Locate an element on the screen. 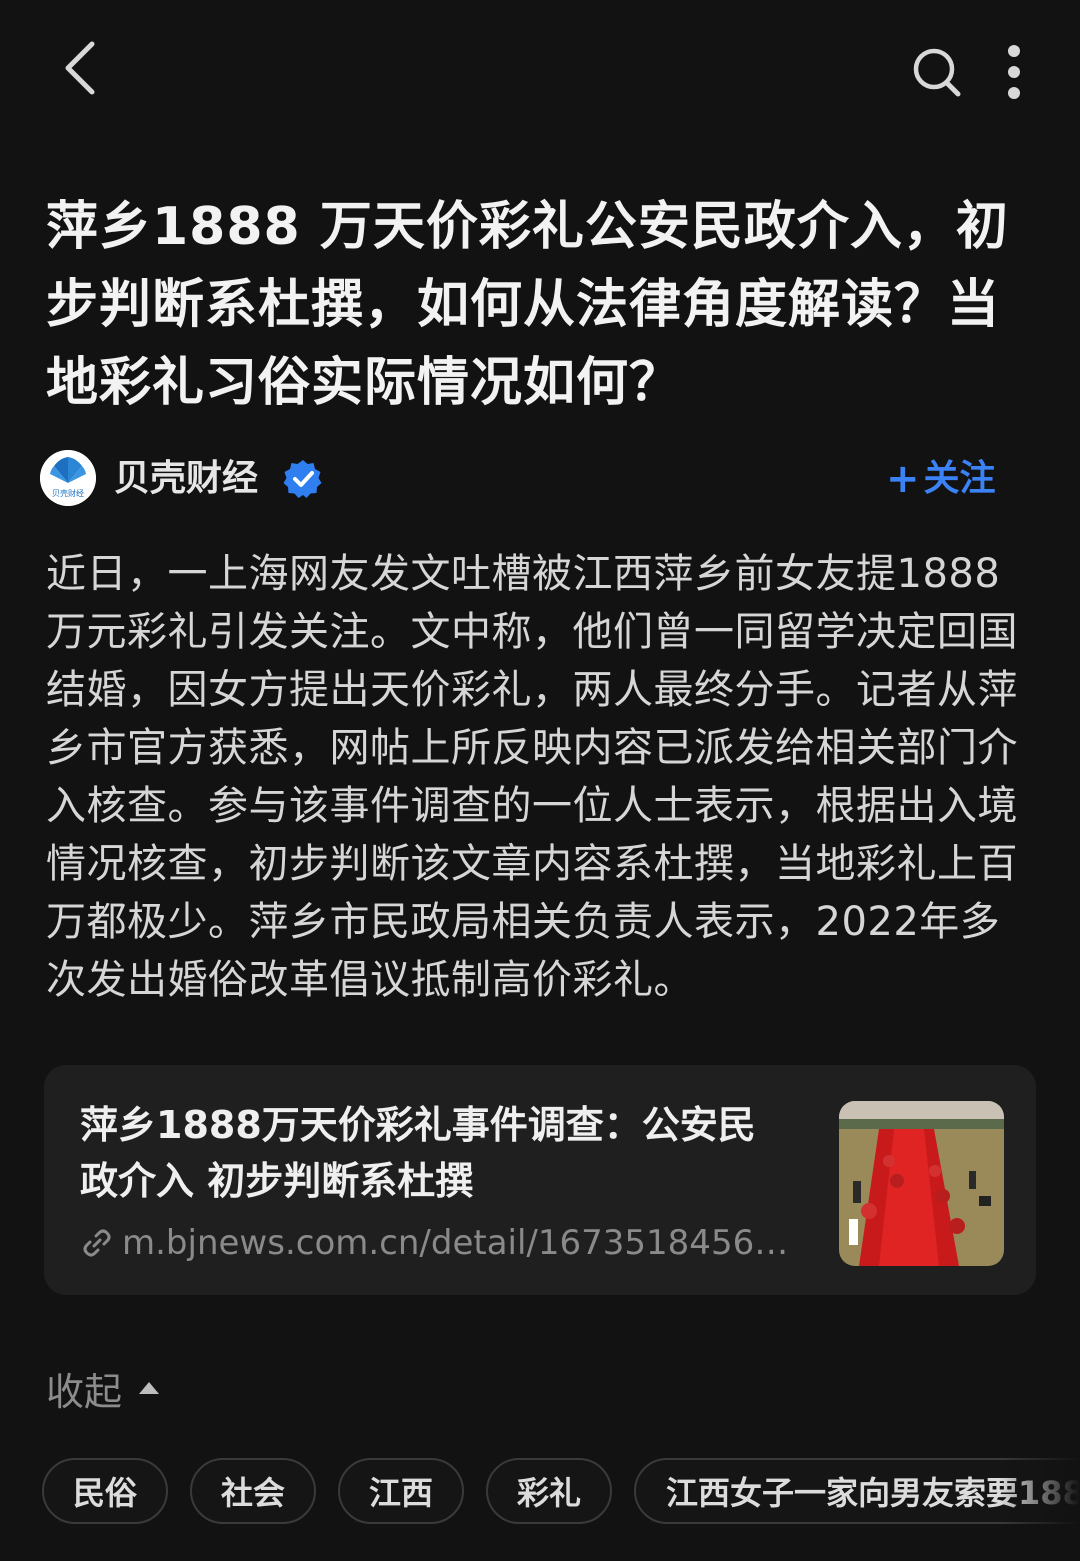  tag-list: 民俗 社会 江西 彩礼 江西女子一家向男友索要188 is located at coordinates (560, 1493).